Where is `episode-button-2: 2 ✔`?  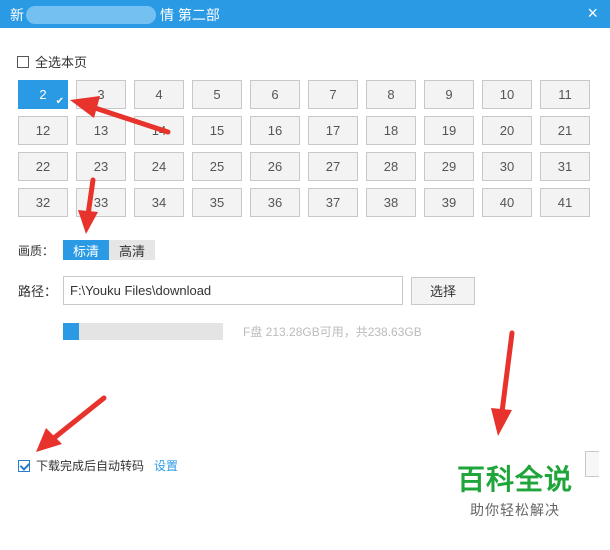 episode-button-2: 2 ✔ is located at coordinates (43, 94).